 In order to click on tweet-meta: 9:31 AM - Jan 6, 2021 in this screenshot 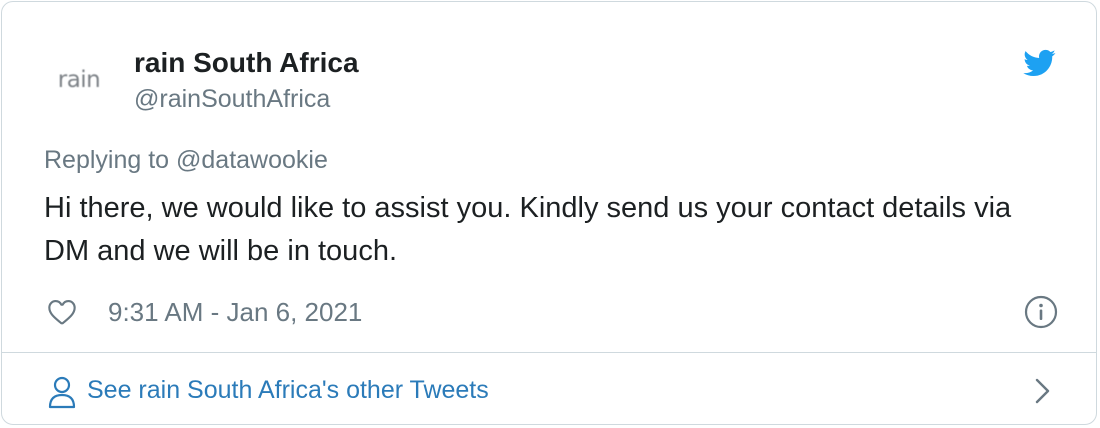, I will do `click(204, 312)`.